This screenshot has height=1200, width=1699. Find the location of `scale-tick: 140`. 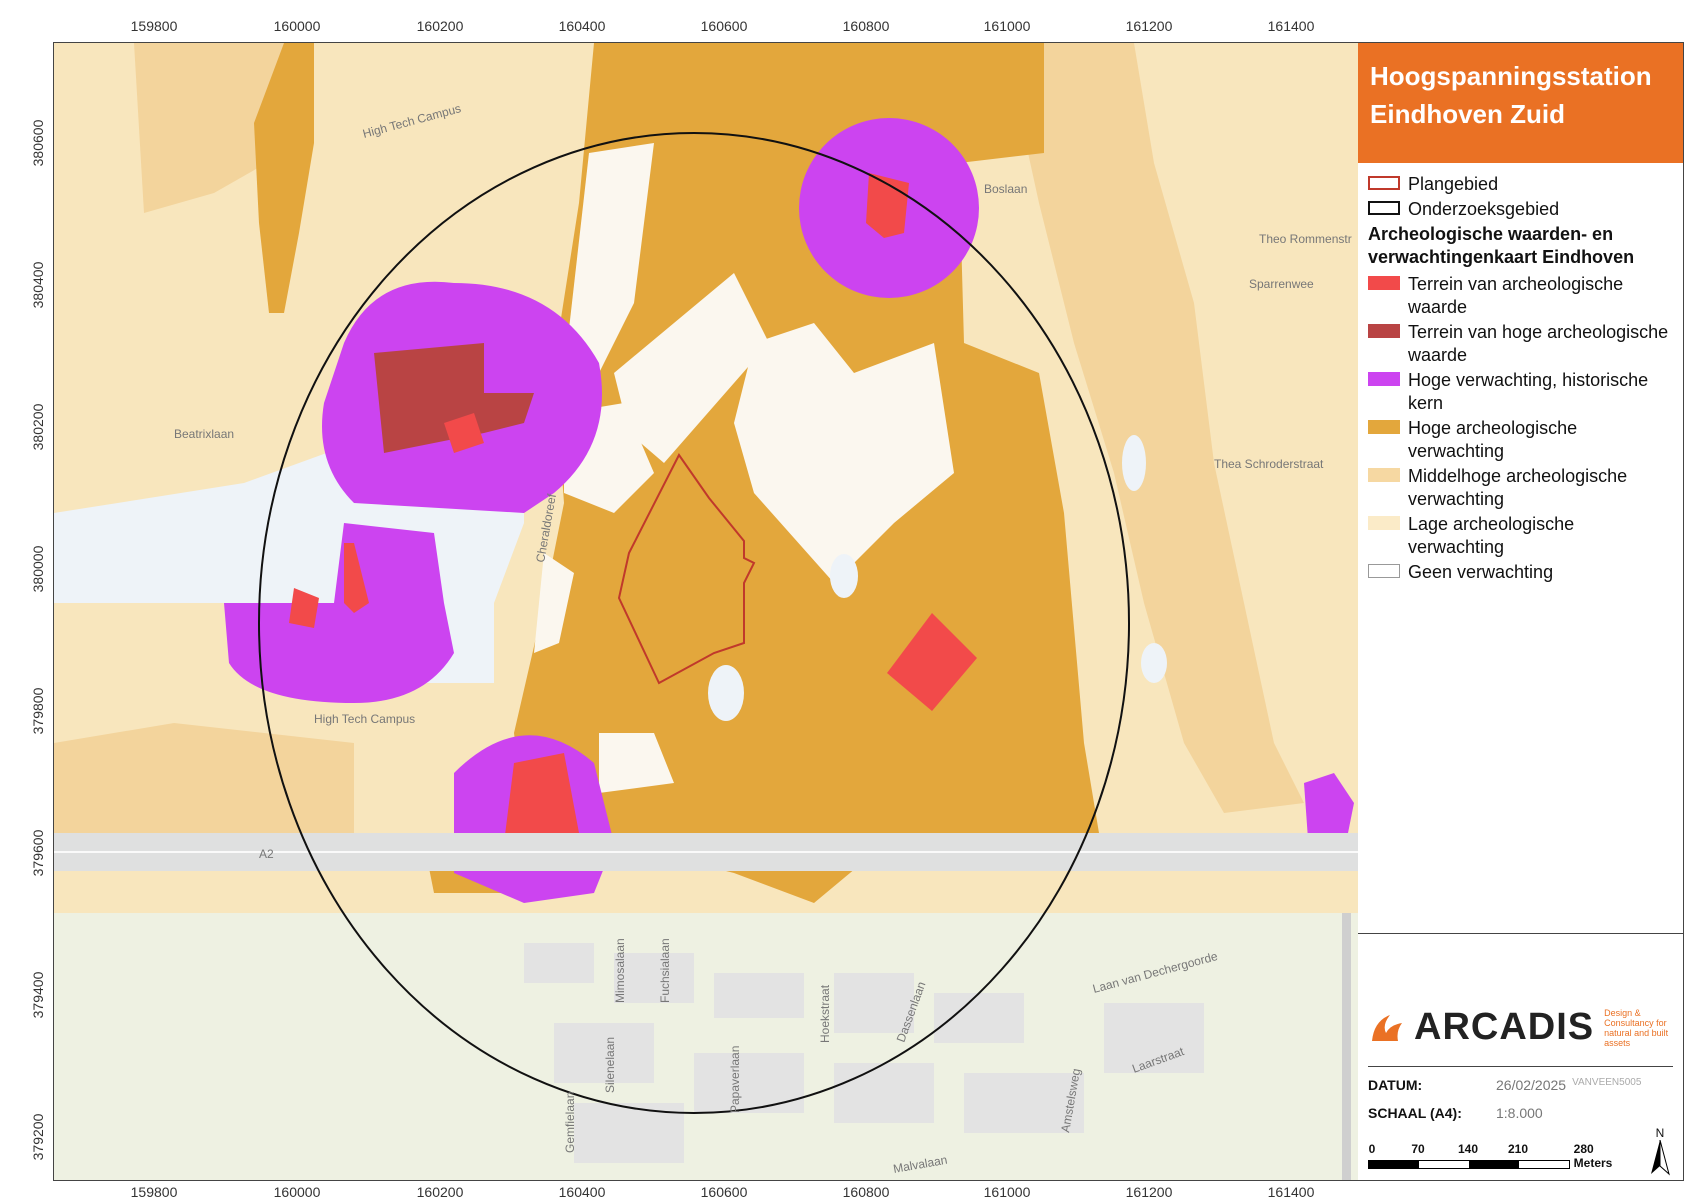

scale-tick: 140 is located at coordinates (1468, 1149).